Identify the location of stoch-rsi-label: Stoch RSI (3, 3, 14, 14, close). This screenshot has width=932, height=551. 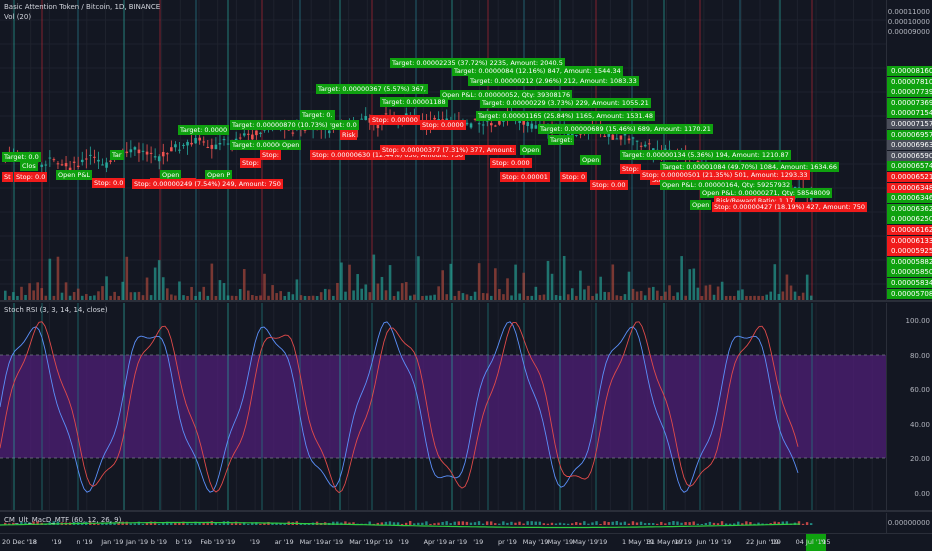
(56, 310).